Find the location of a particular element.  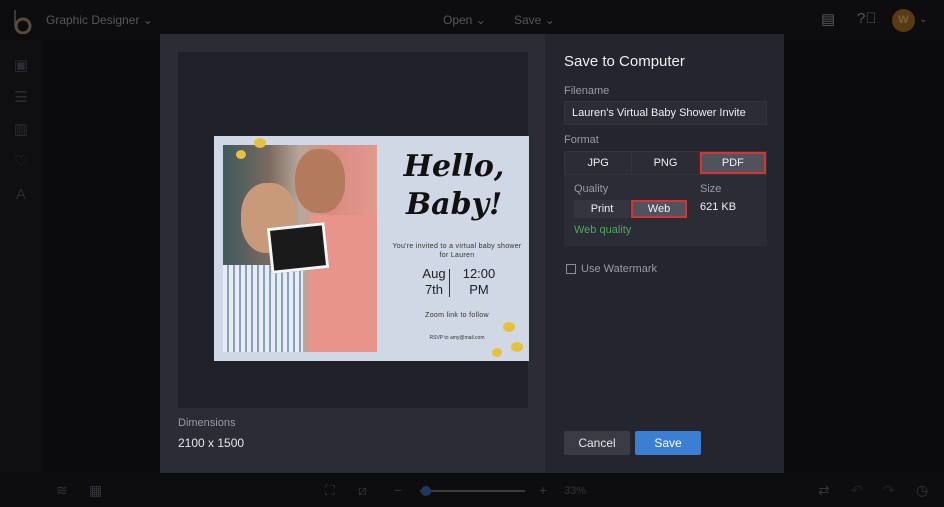

layers-icon: ≋ is located at coordinates (62, 490).